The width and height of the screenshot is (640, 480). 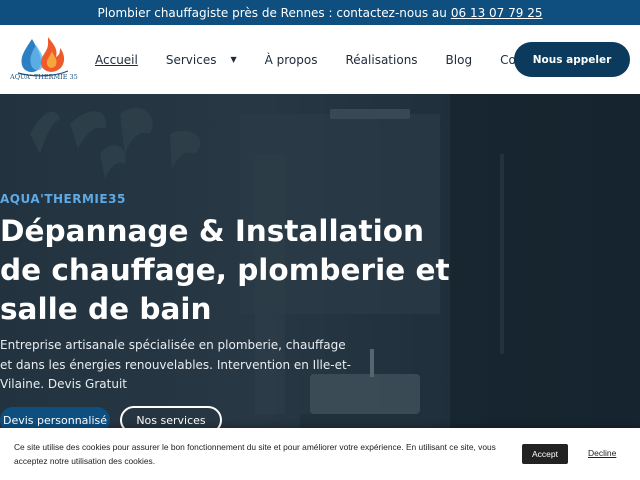 I want to click on nav-label: À propos, so click(x=291, y=59).